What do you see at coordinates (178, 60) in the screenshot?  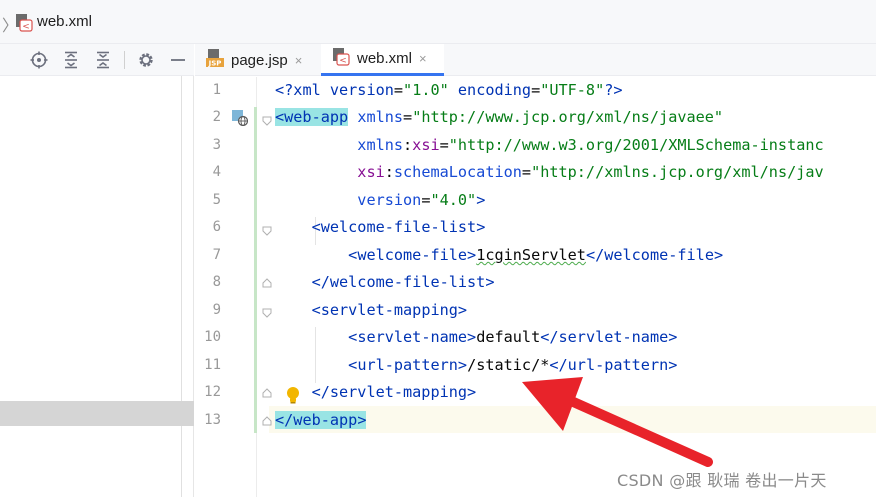 I see `hide-panel-icon` at bounding box center [178, 60].